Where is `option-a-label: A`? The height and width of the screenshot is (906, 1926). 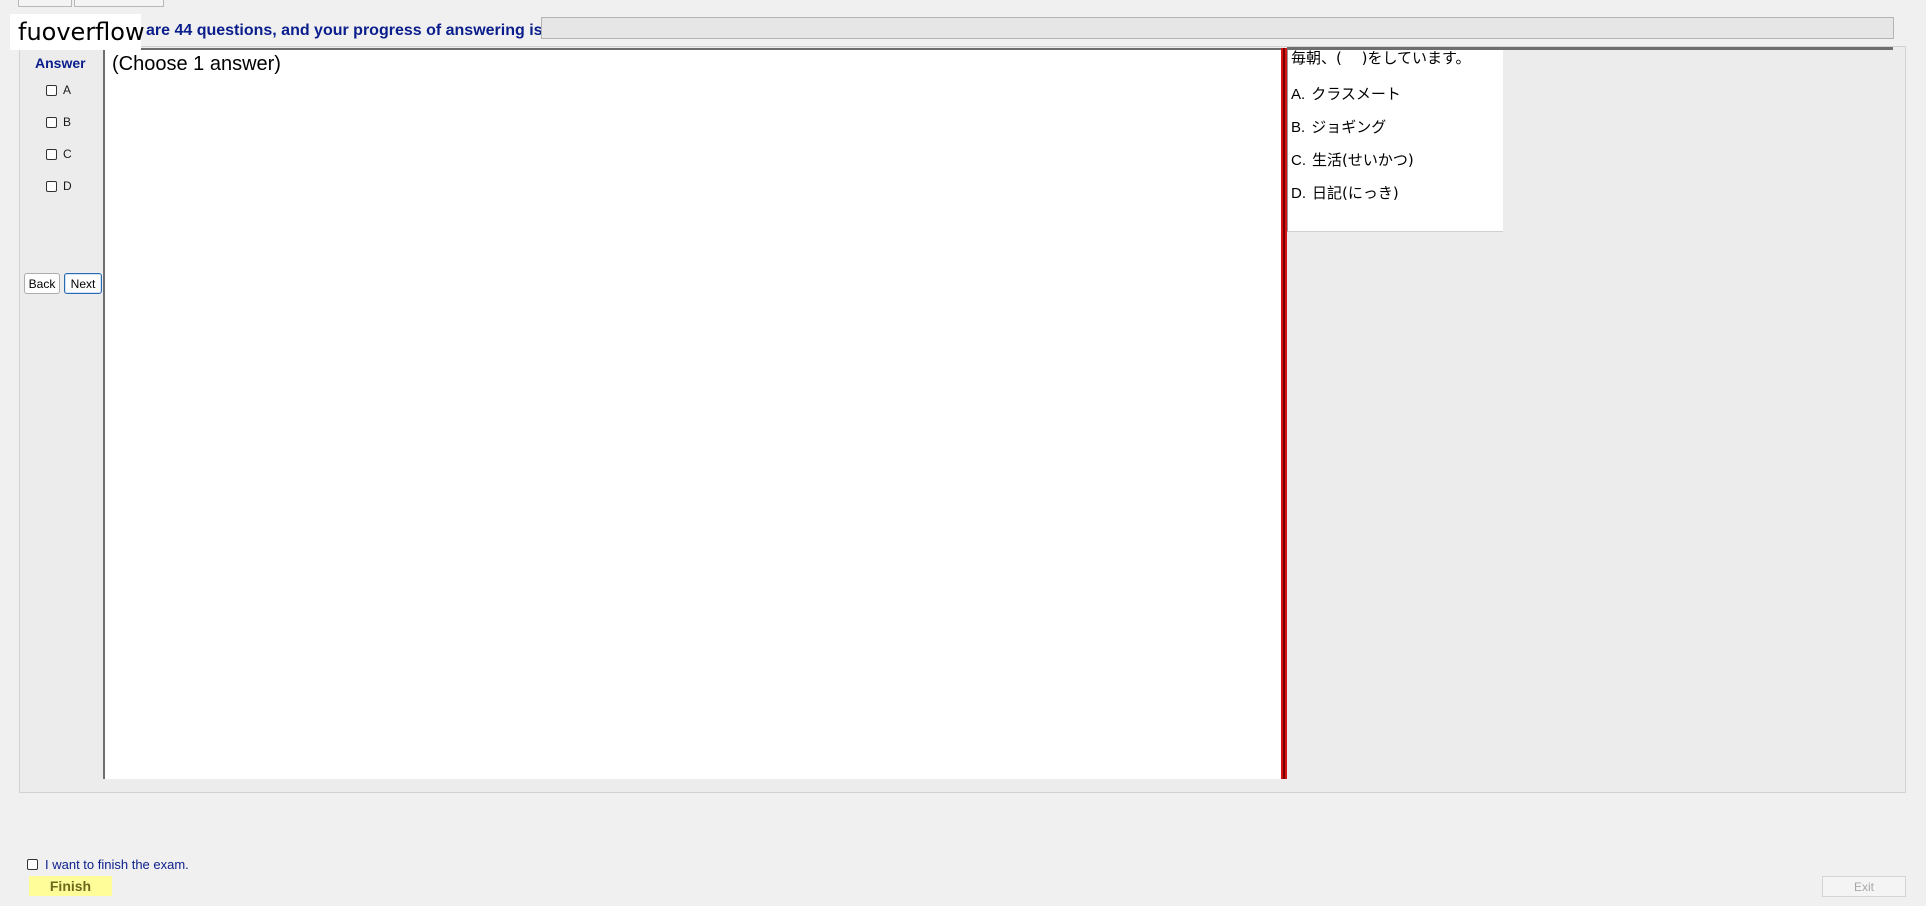
option-a-label: A is located at coordinates (67, 90).